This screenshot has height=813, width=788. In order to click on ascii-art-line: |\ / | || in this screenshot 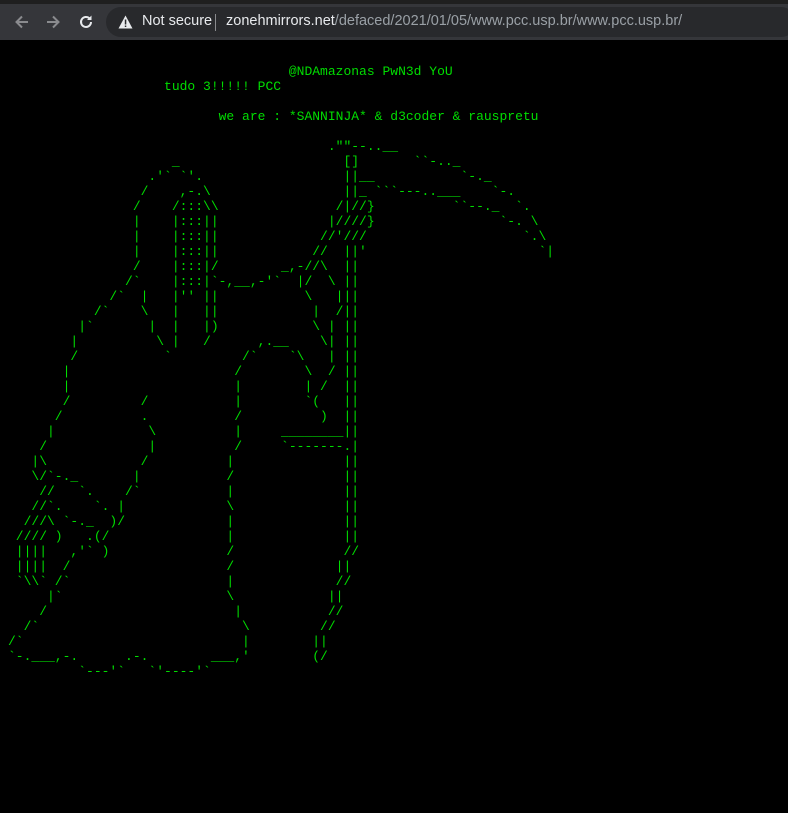, I will do `click(184, 461)`.